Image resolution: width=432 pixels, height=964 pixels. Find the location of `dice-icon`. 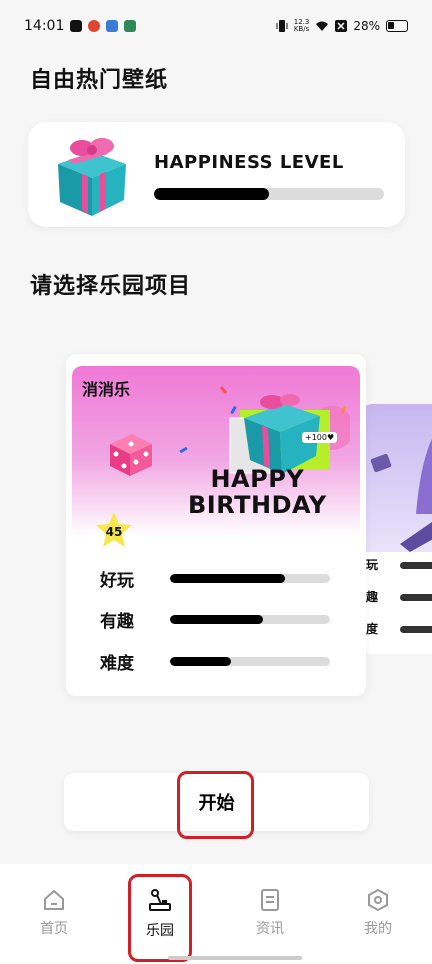

dice-icon is located at coordinates (131, 455).